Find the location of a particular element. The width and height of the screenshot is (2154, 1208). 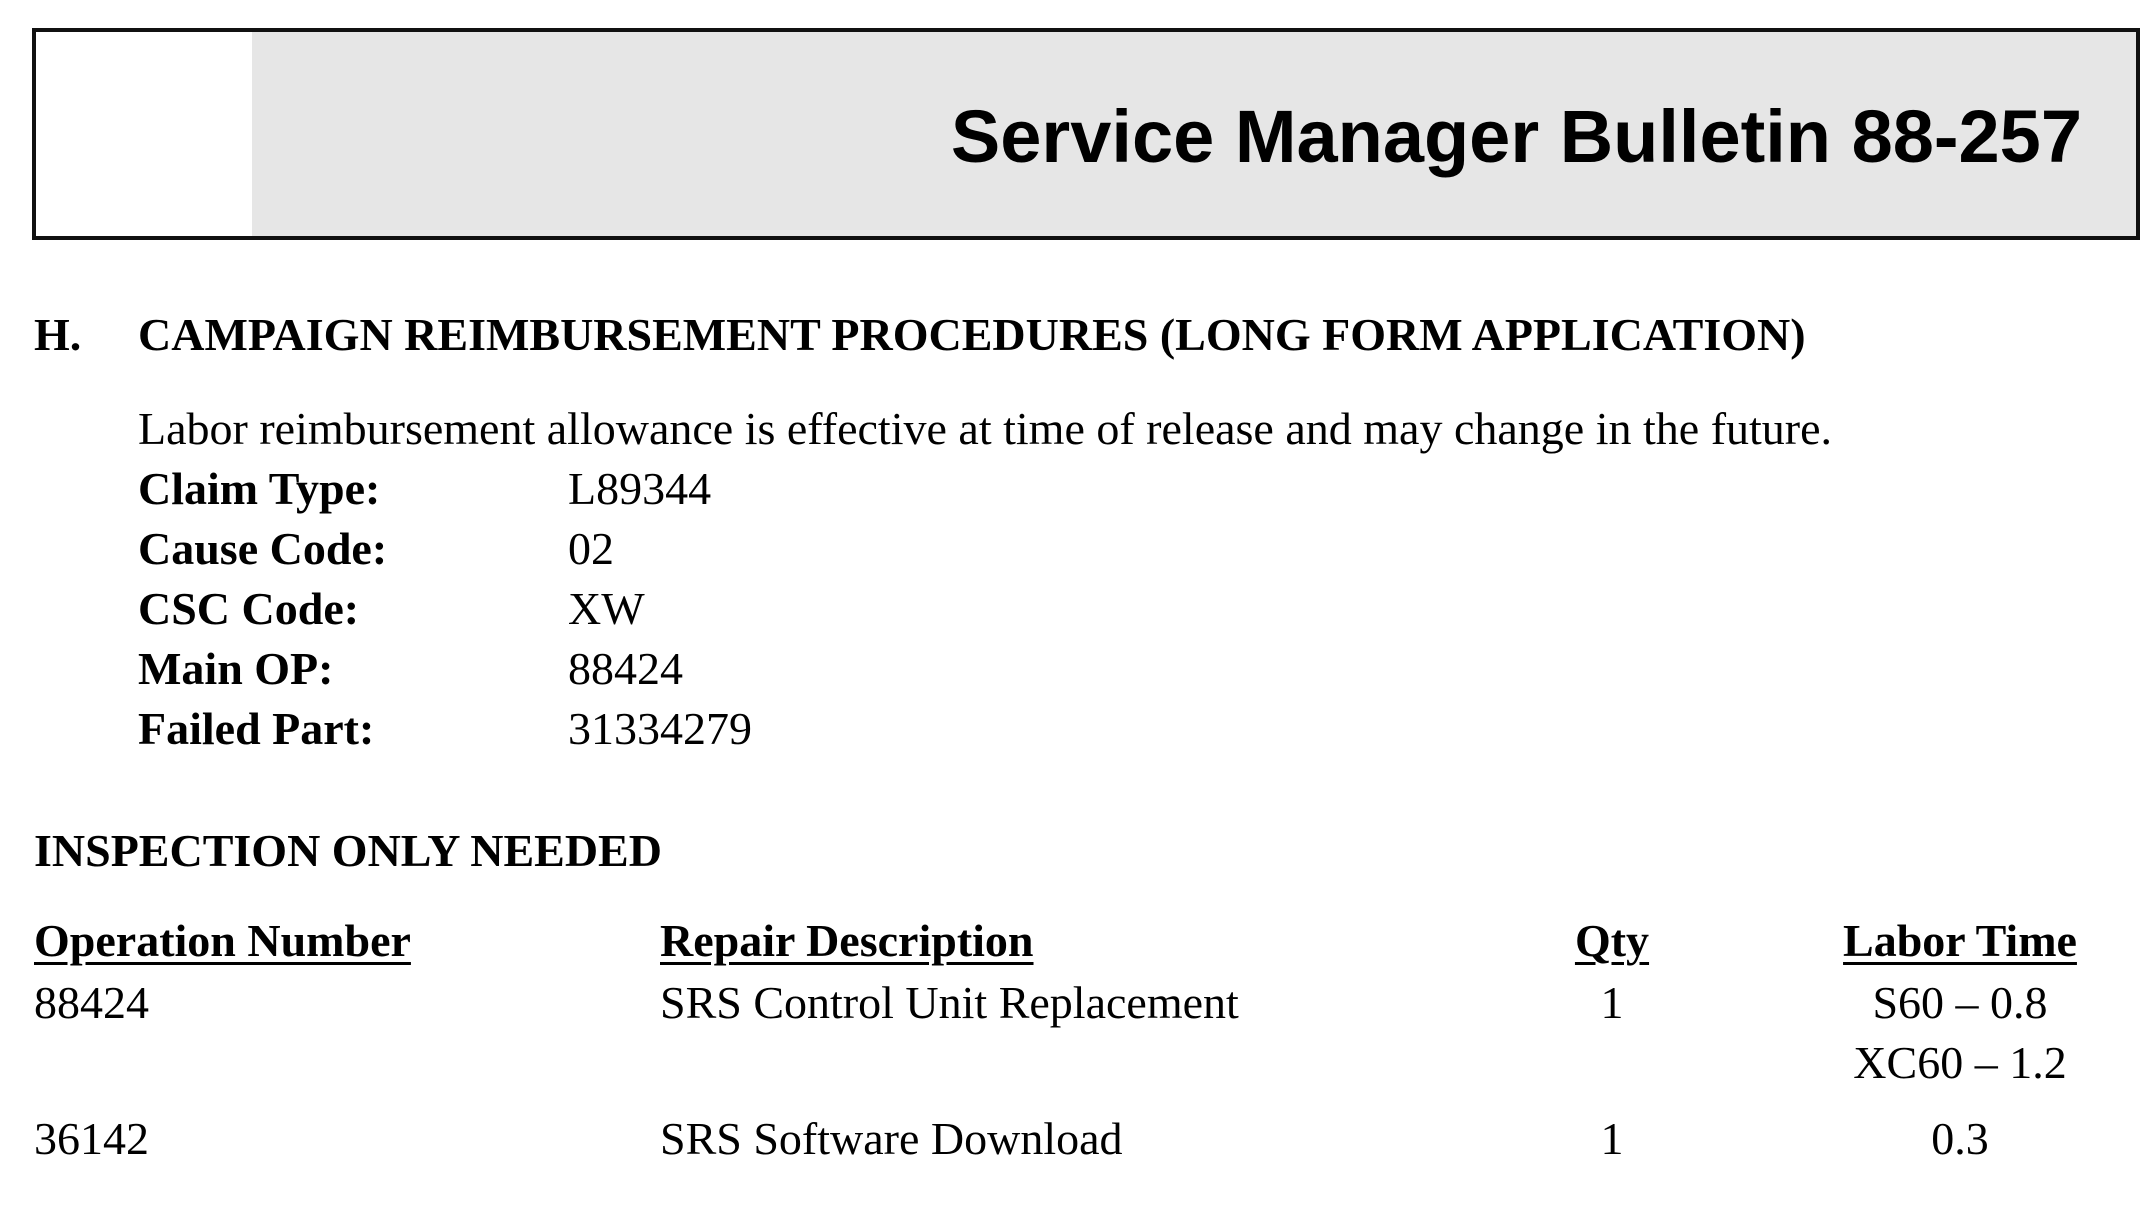

field-value: 88424 is located at coordinates (625, 668).